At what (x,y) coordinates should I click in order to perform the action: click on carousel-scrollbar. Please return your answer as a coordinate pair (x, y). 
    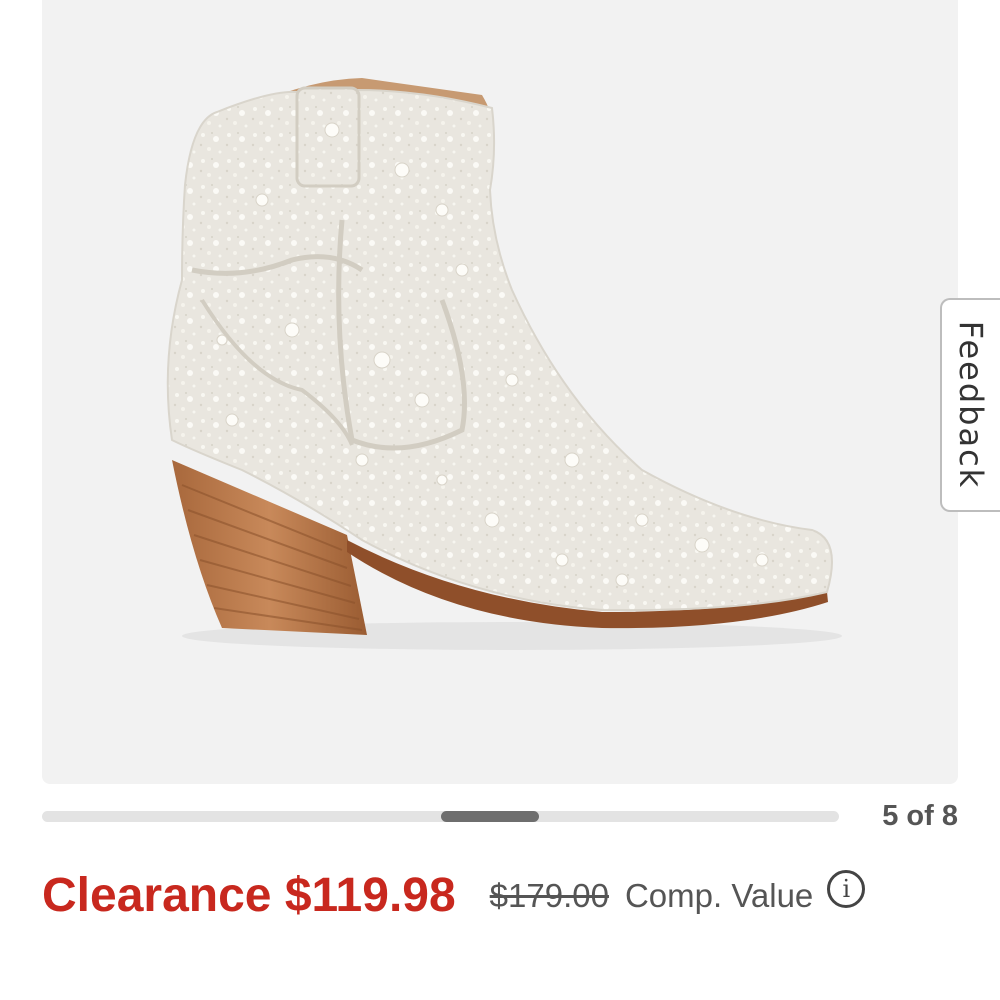
    Looking at the image, I should click on (440, 816).